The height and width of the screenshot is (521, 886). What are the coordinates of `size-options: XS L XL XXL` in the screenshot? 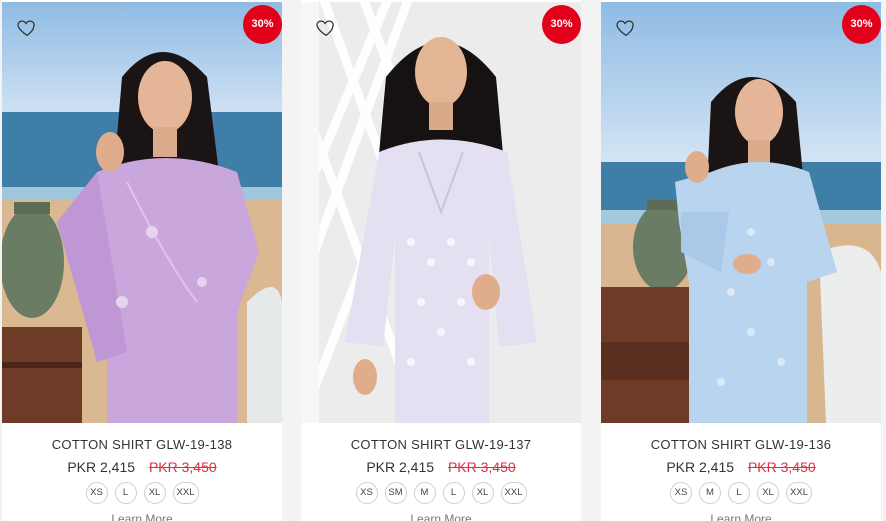 It's located at (142, 493).